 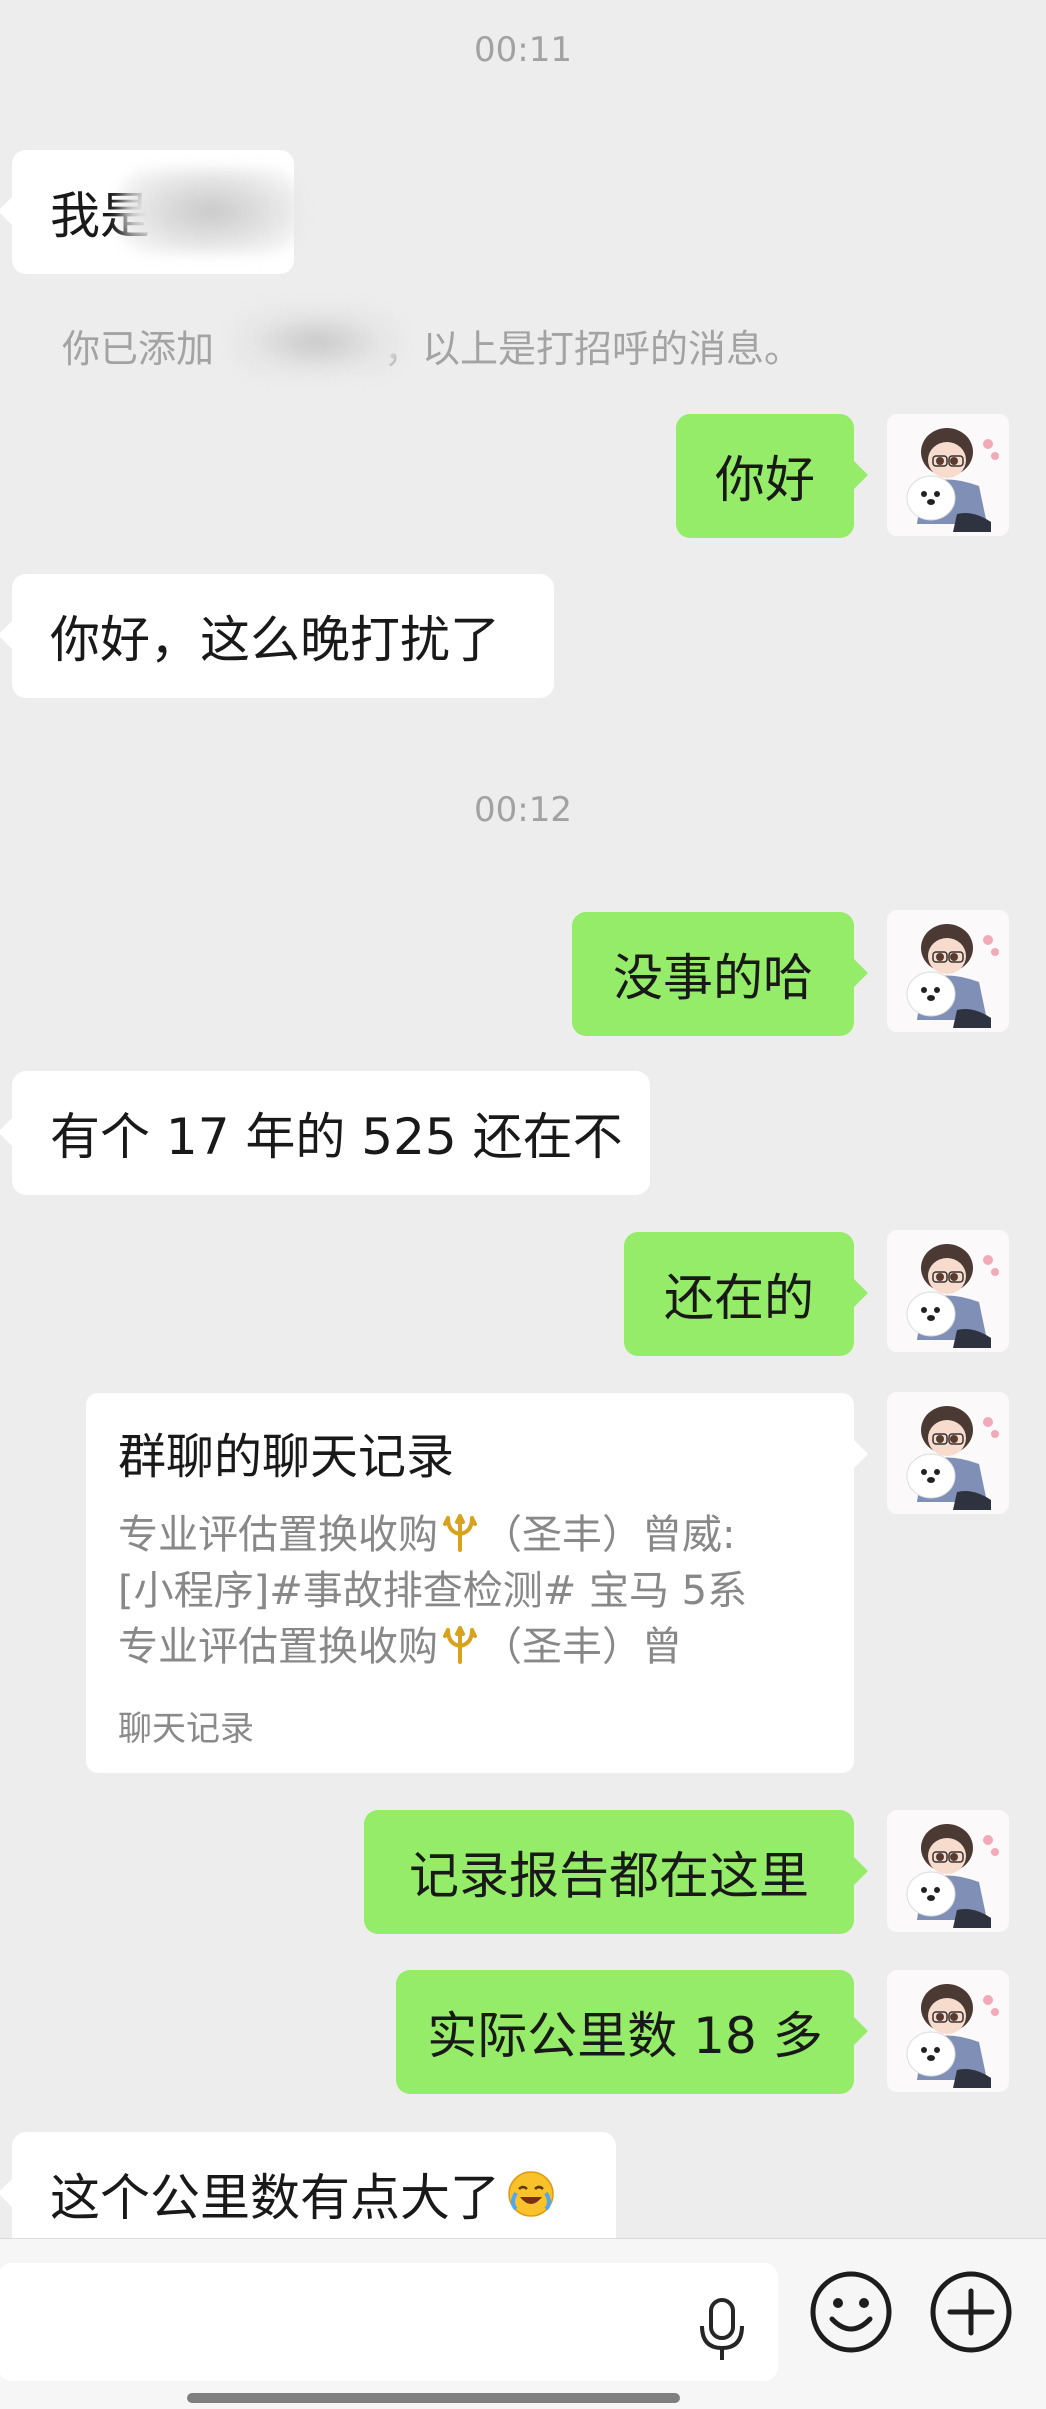 What do you see at coordinates (971, 2312) in the screenshot?
I see `plus-circle-icon` at bounding box center [971, 2312].